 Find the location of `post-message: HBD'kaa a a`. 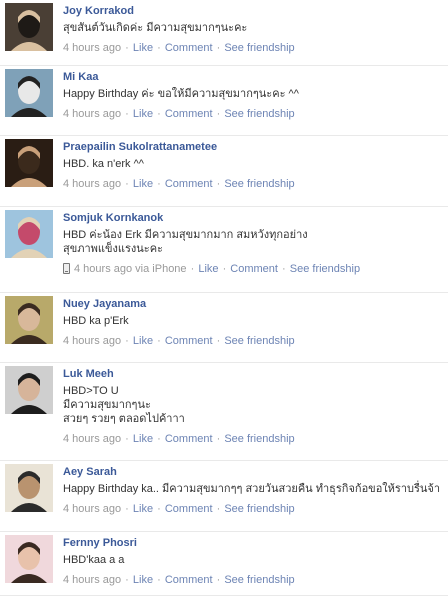

post-message: HBD'kaa a a is located at coordinates (94, 560).